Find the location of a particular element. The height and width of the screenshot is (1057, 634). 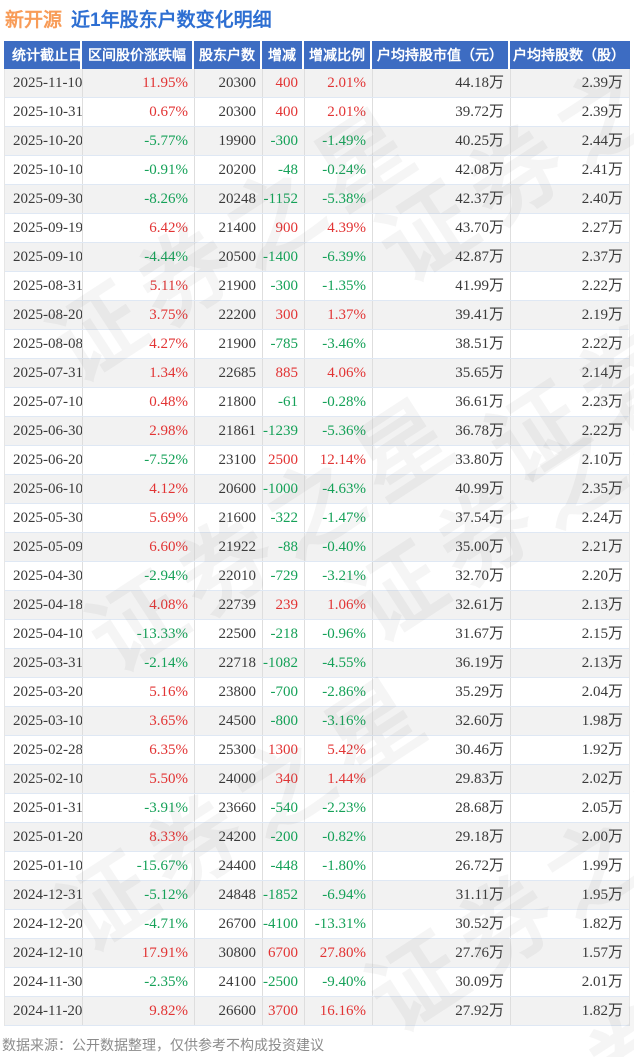

cell-holder-delta: -700 is located at coordinates (284, 692).